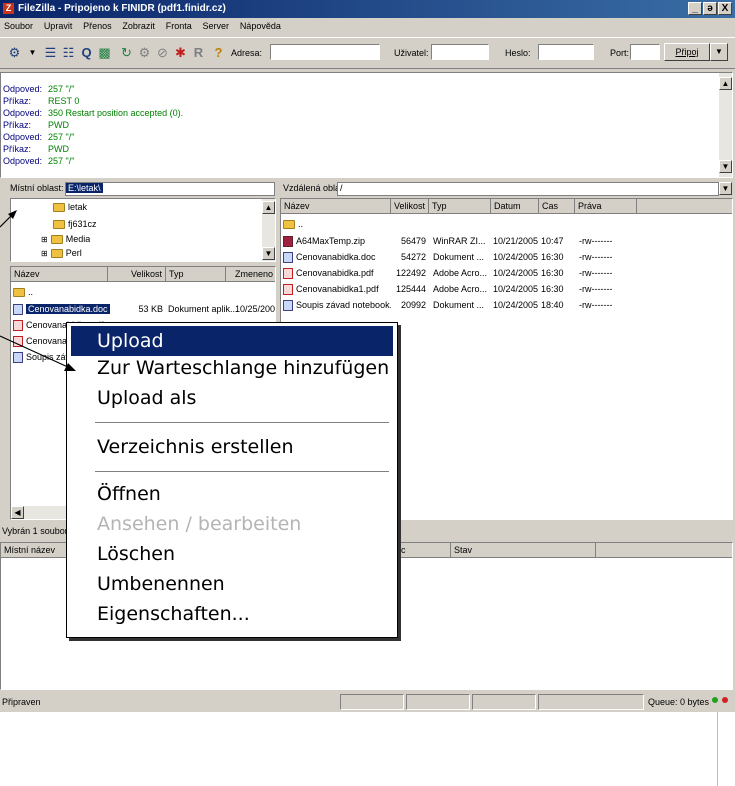 Image resolution: width=735 pixels, height=786 pixels. I want to click on arrow-head-icon, so click(70, 367).